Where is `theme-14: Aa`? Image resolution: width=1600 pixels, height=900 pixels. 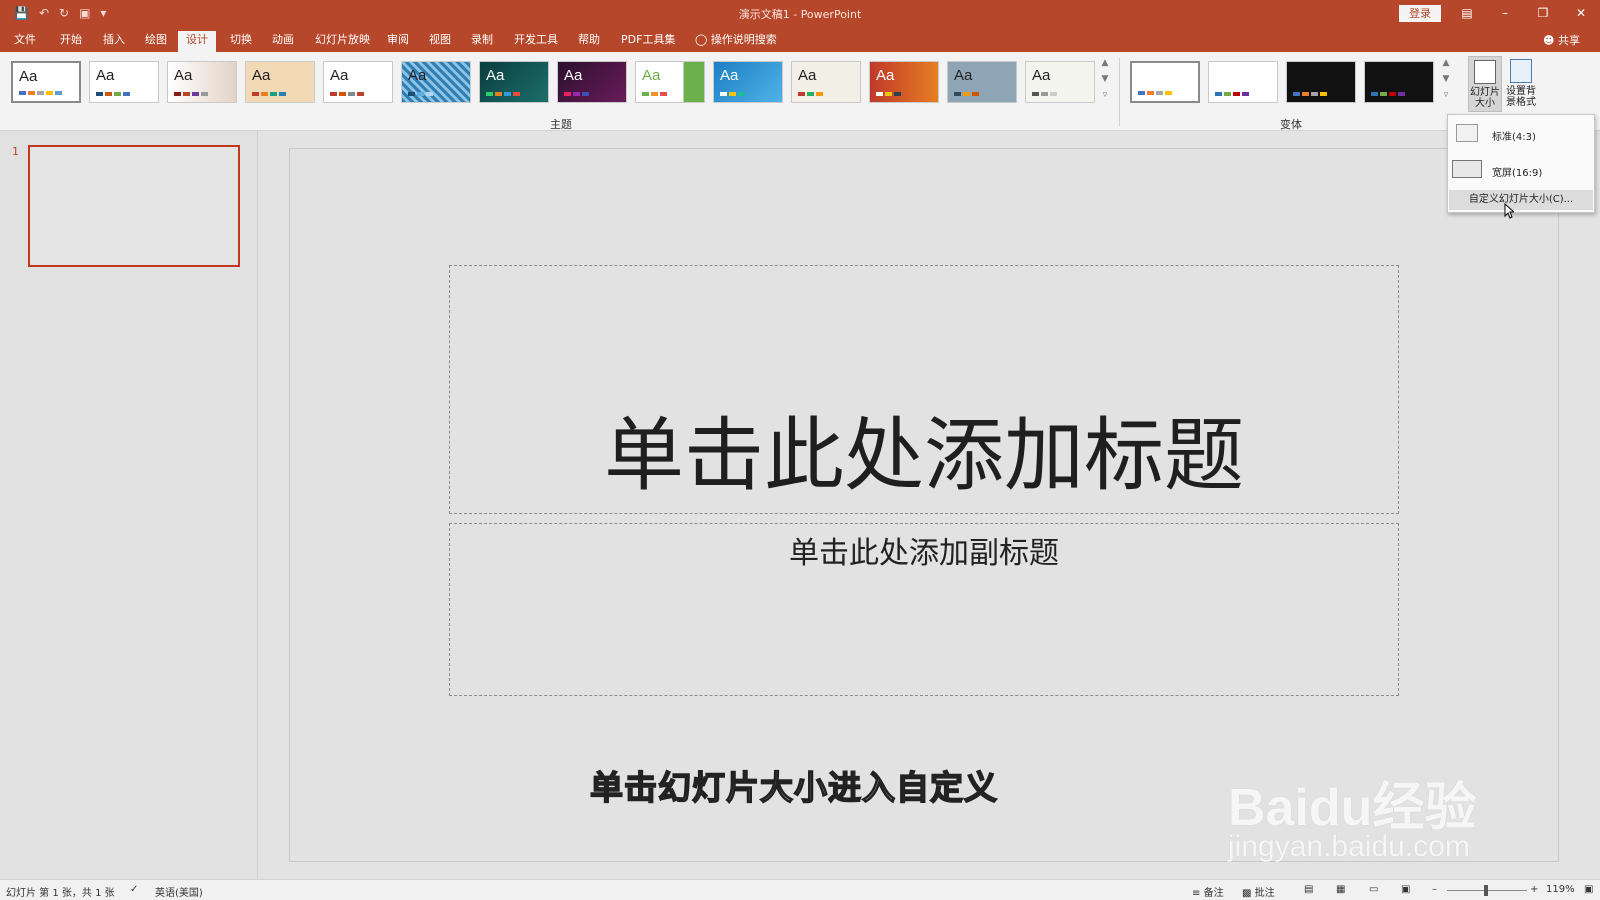 theme-14: Aa is located at coordinates (1060, 82).